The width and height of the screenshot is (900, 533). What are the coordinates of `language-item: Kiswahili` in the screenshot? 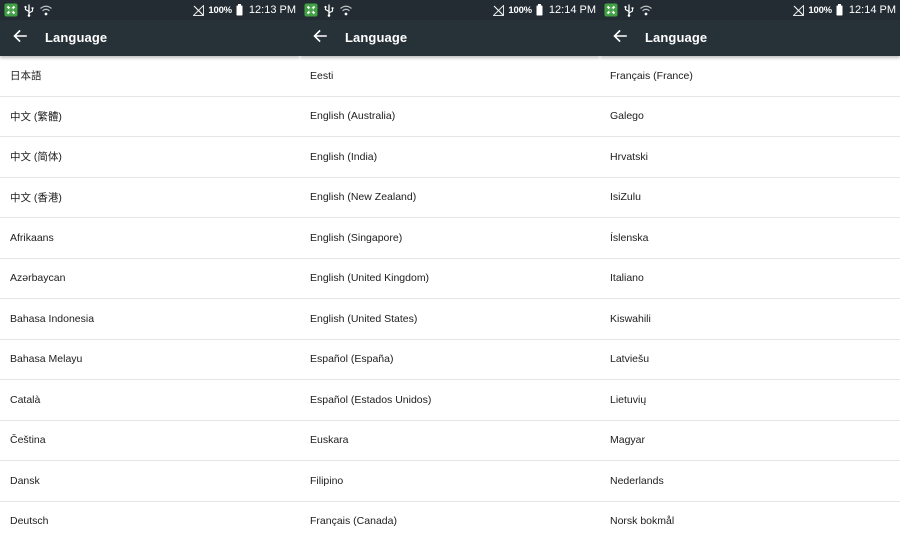 It's located at (750, 319).